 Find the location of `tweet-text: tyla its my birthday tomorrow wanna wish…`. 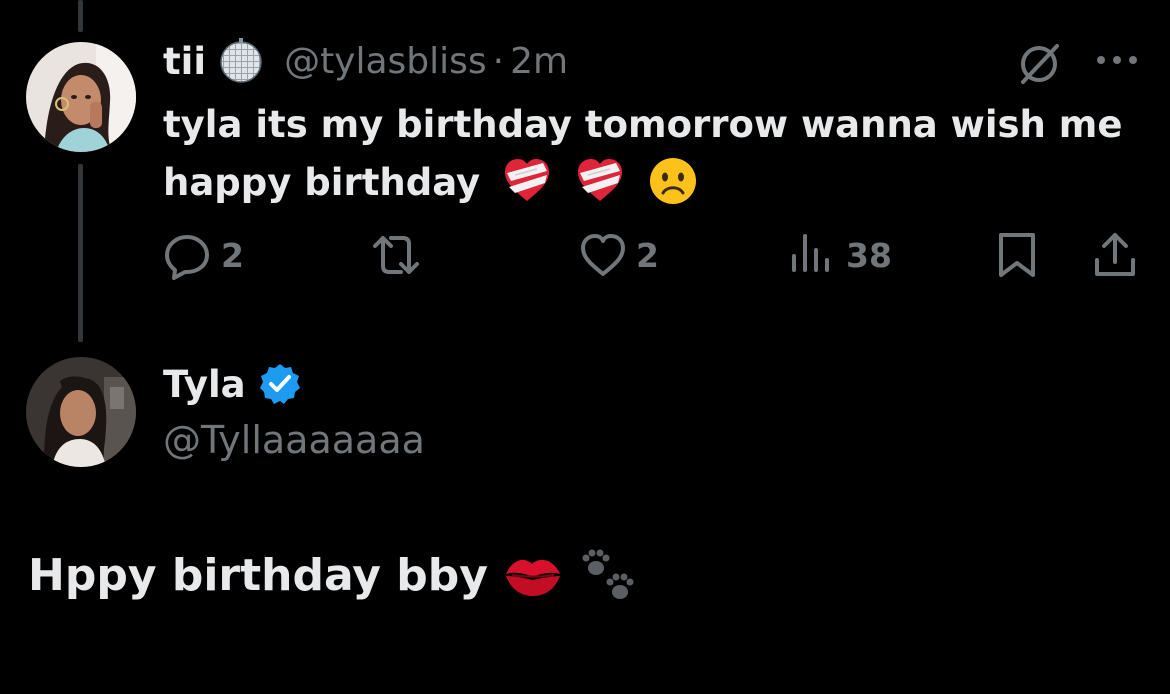

tweet-text: tyla its my birthday tomorrow wanna wish… is located at coordinates (643, 154).